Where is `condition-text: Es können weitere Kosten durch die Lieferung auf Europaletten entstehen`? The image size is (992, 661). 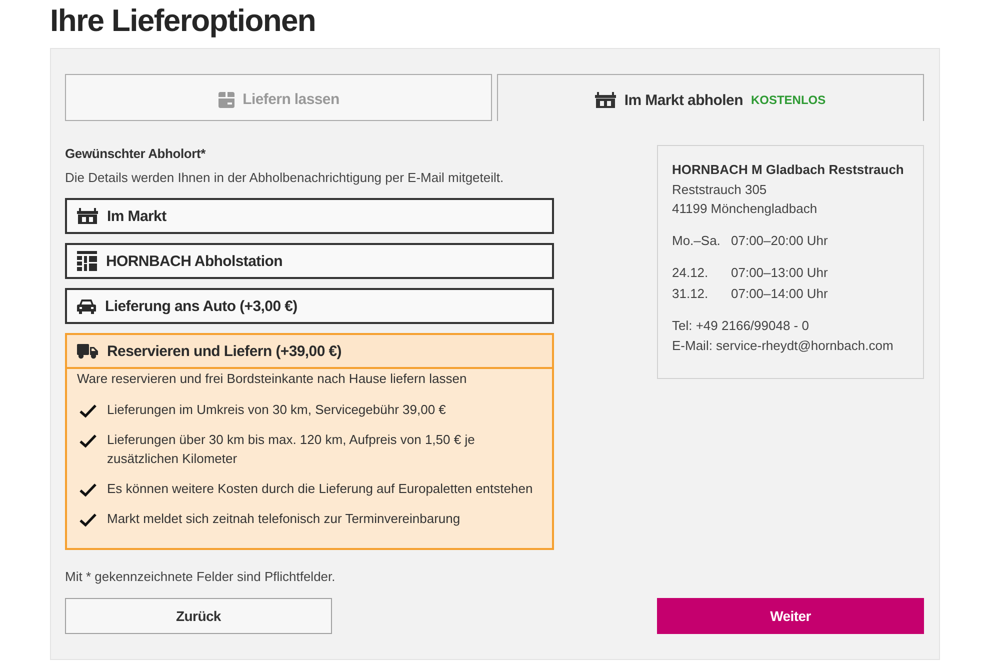 condition-text: Es können weitere Kosten durch die Lieferung auf Europaletten entstehen is located at coordinates (320, 489).